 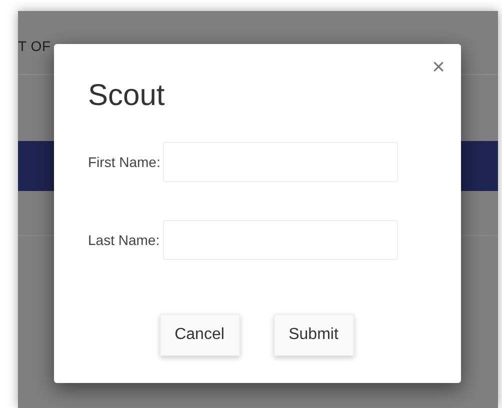 What do you see at coordinates (127, 96) in the screenshot?
I see `dialog-title: Scout` at bounding box center [127, 96].